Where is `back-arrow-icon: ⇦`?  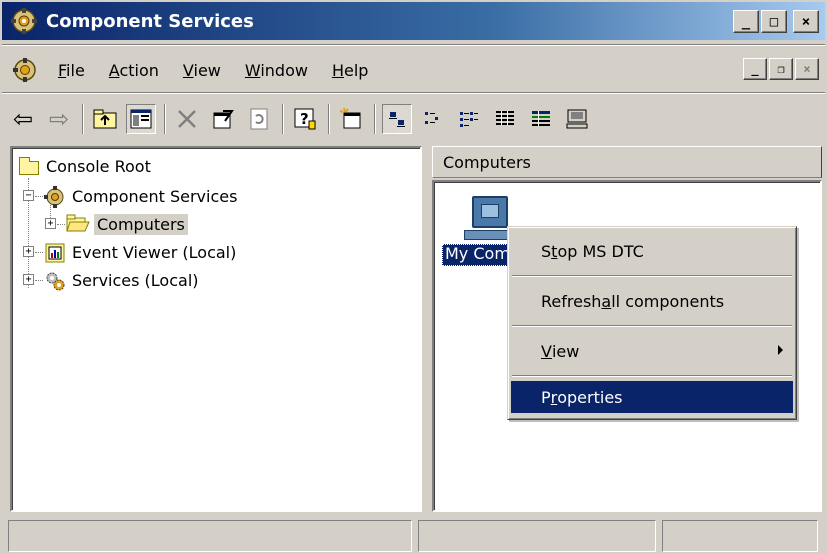 back-arrow-icon: ⇦ is located at coordinates (23, 119).